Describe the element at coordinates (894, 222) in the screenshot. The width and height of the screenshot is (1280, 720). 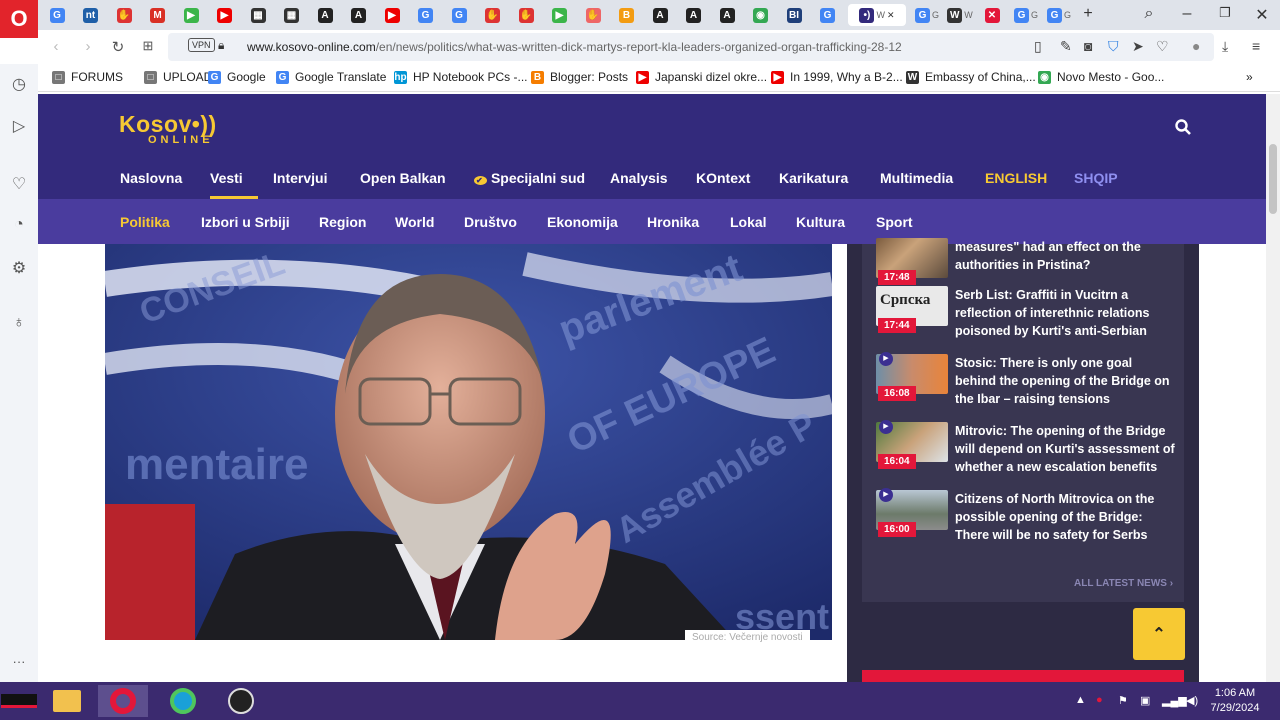
I see `sub-nav-item: Sport` at that location.